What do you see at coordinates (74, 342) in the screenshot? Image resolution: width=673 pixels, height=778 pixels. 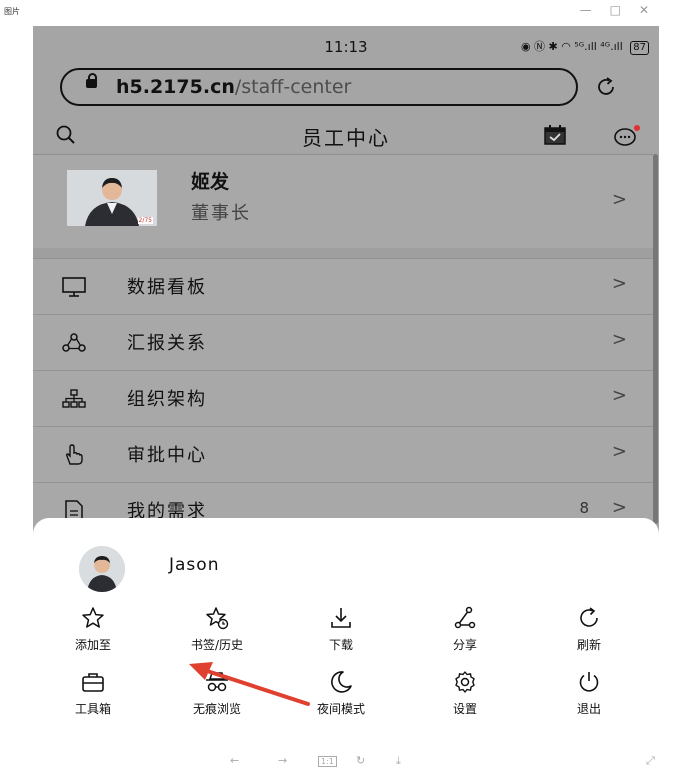 I see `relation-icon` at bounding box center [74, 342].